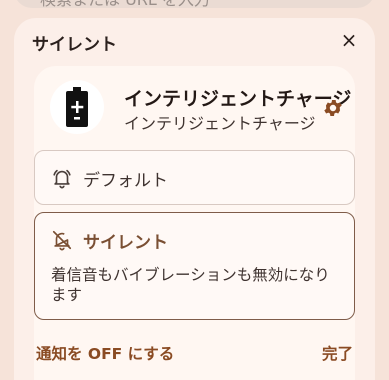 The height and width of the screenshot is (380, 389). What do you see at coordinates (194, 177) in the screenshot?
I see `option-default: デフォルト` at bounding box center [194, 177].